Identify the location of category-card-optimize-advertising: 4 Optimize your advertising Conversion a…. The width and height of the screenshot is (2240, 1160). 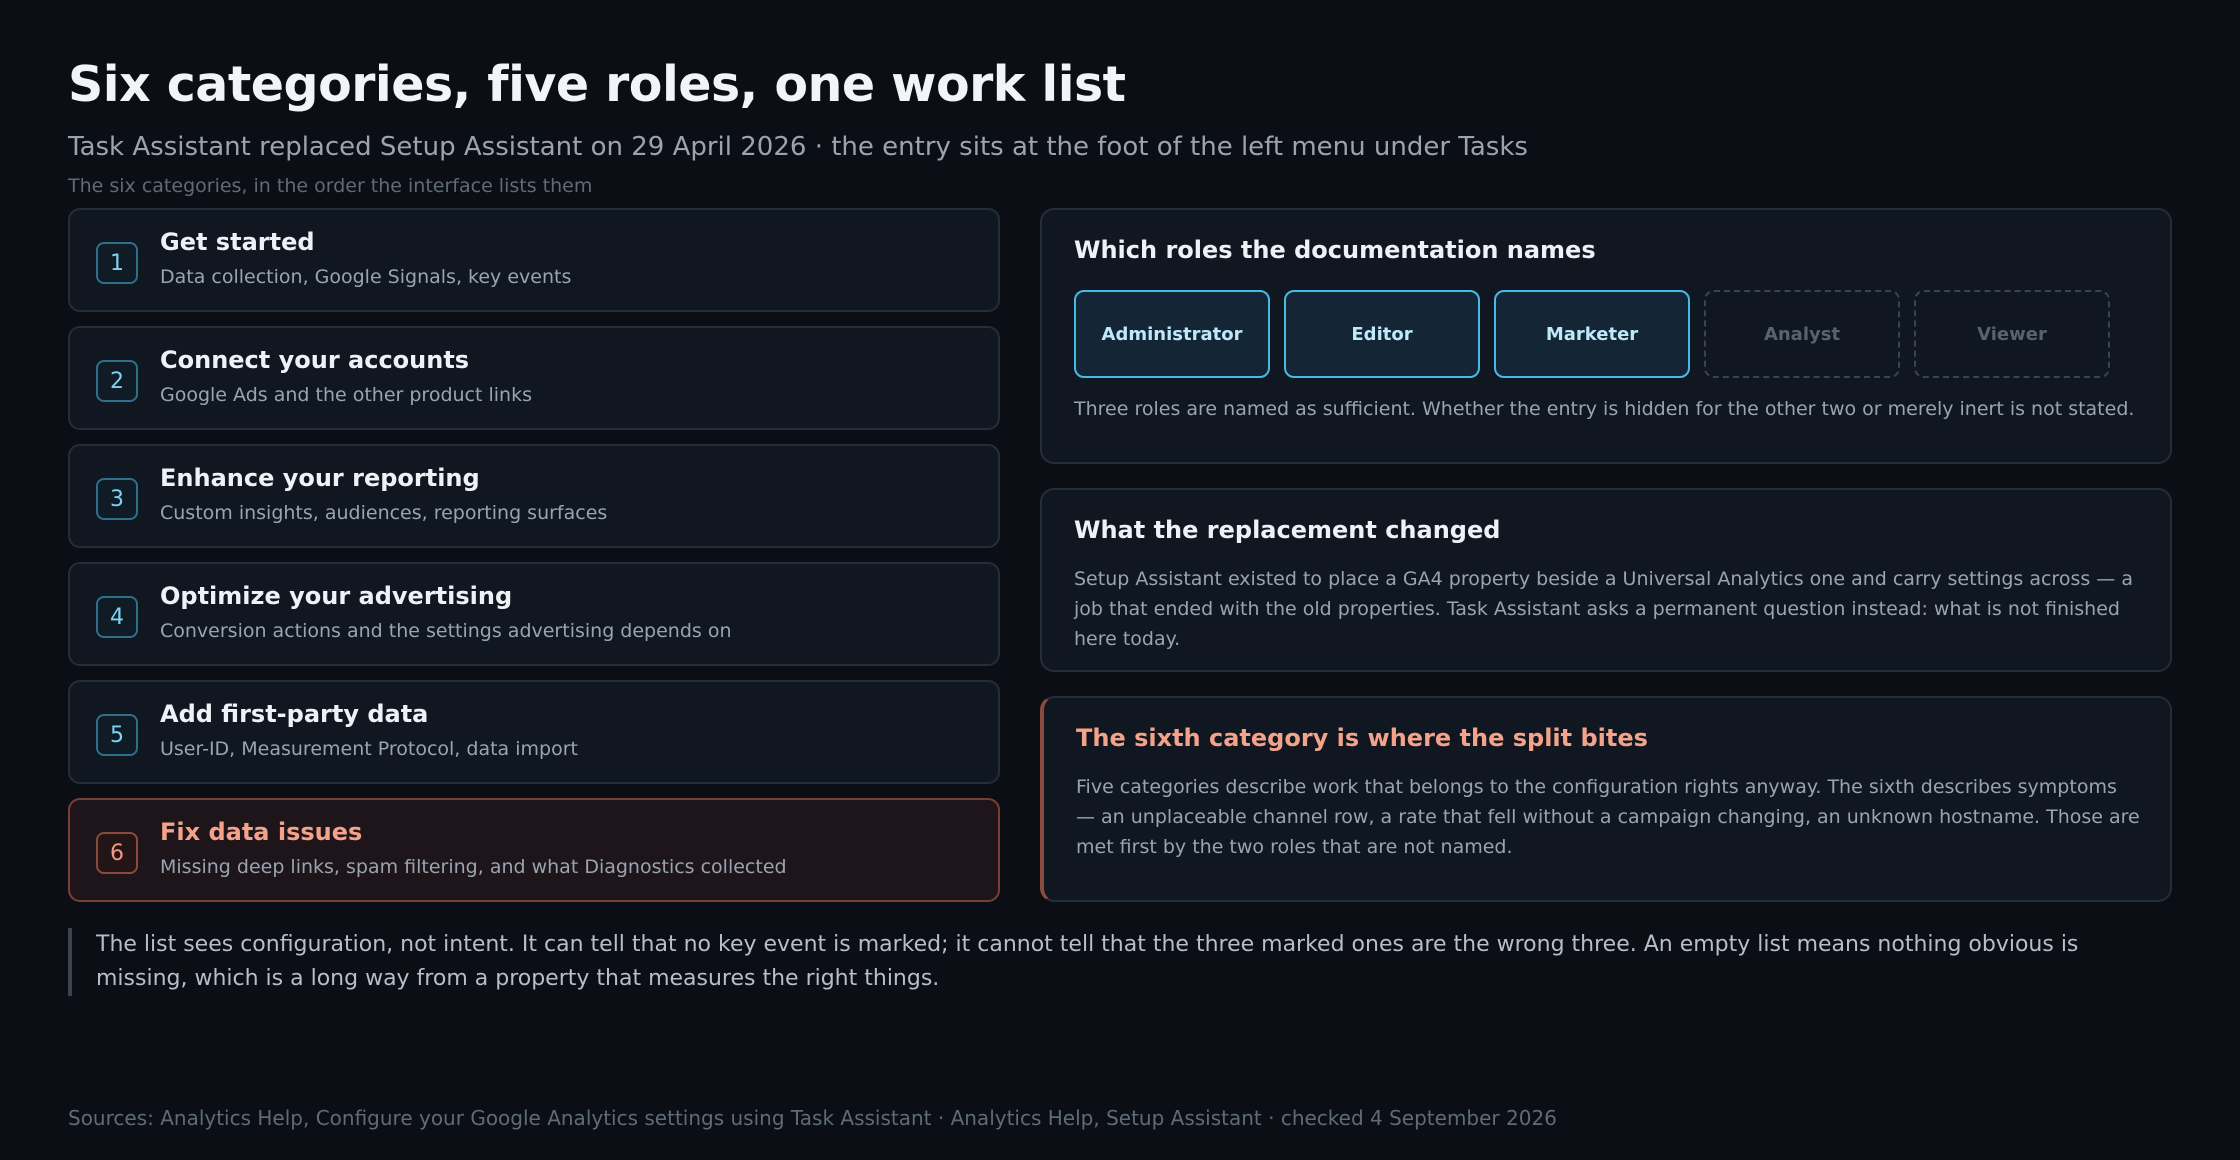
(534, 614).